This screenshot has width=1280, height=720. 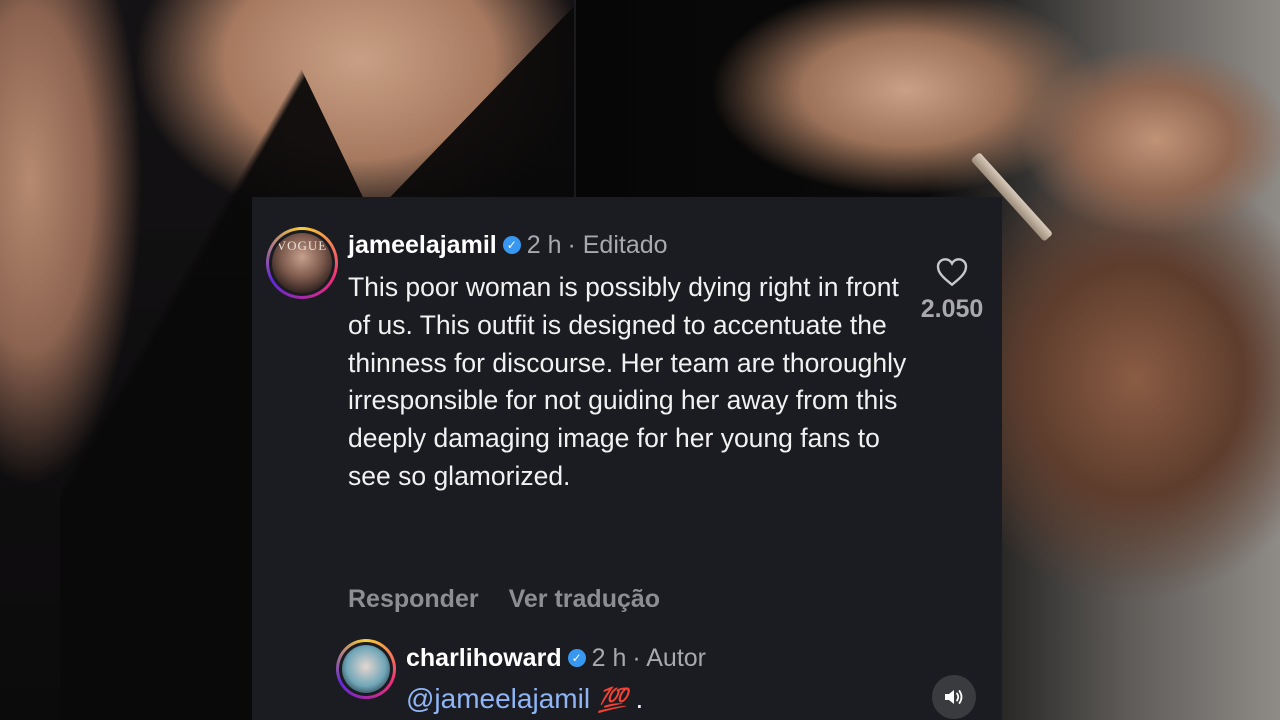 I want to click on reply-time: 2 h, so click(x=609, y=657).